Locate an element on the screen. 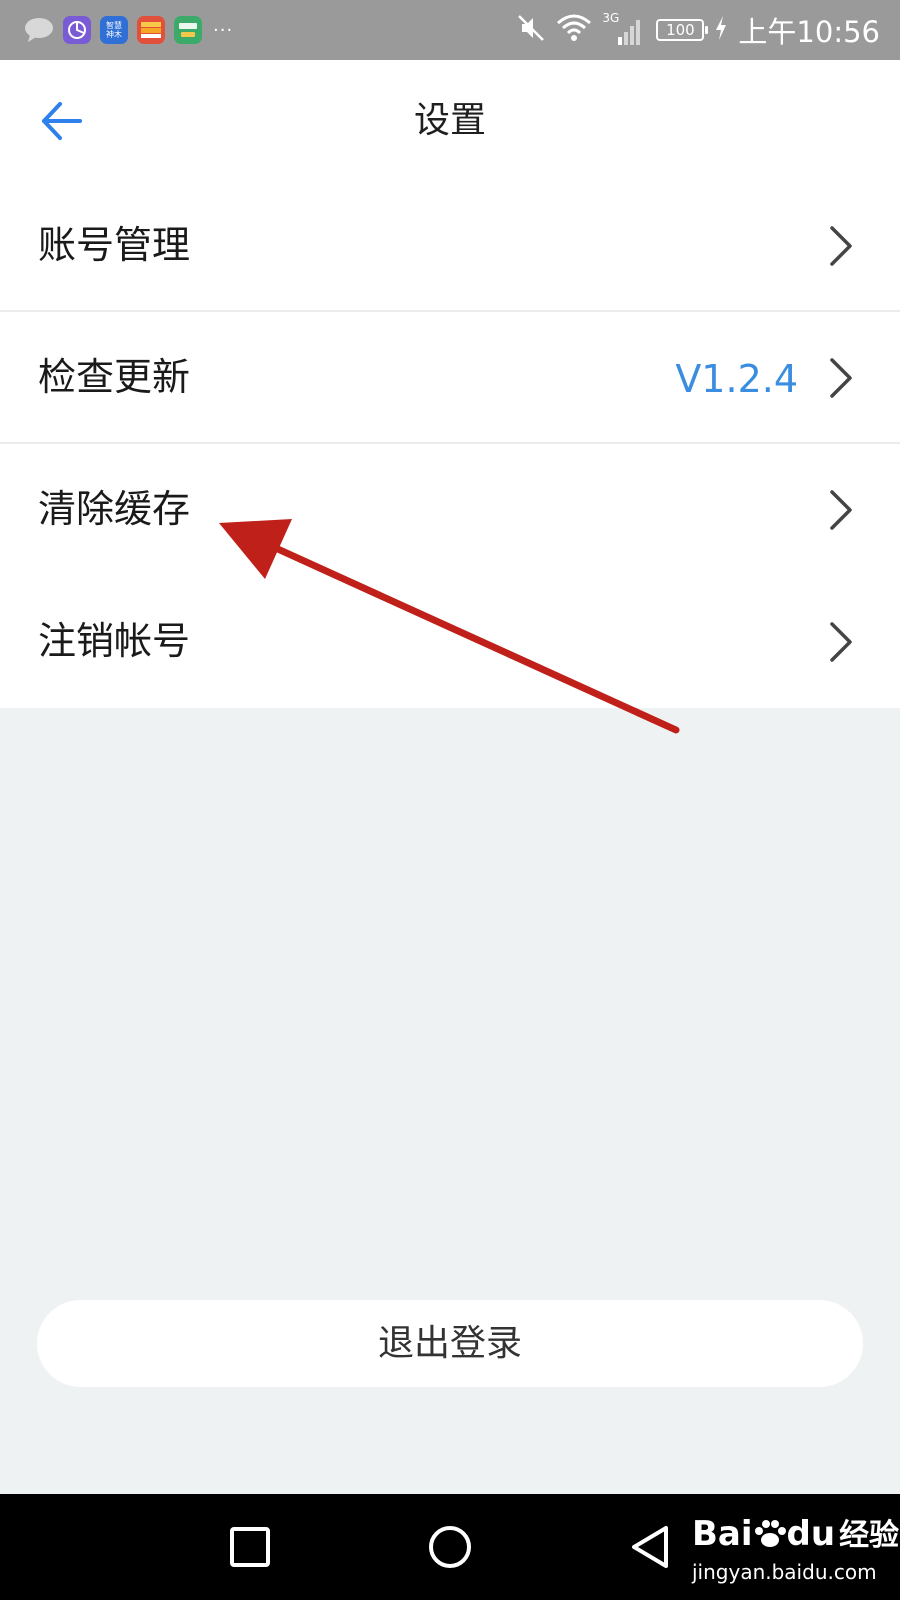 The width and height of the screenshot is (900, 1600). paw-icon is located at coordinates (770, 1533).